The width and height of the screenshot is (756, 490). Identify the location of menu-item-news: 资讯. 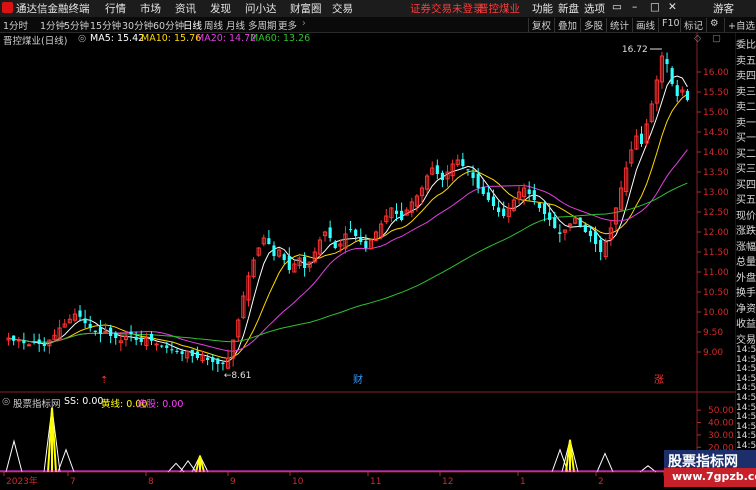
(185, 8).